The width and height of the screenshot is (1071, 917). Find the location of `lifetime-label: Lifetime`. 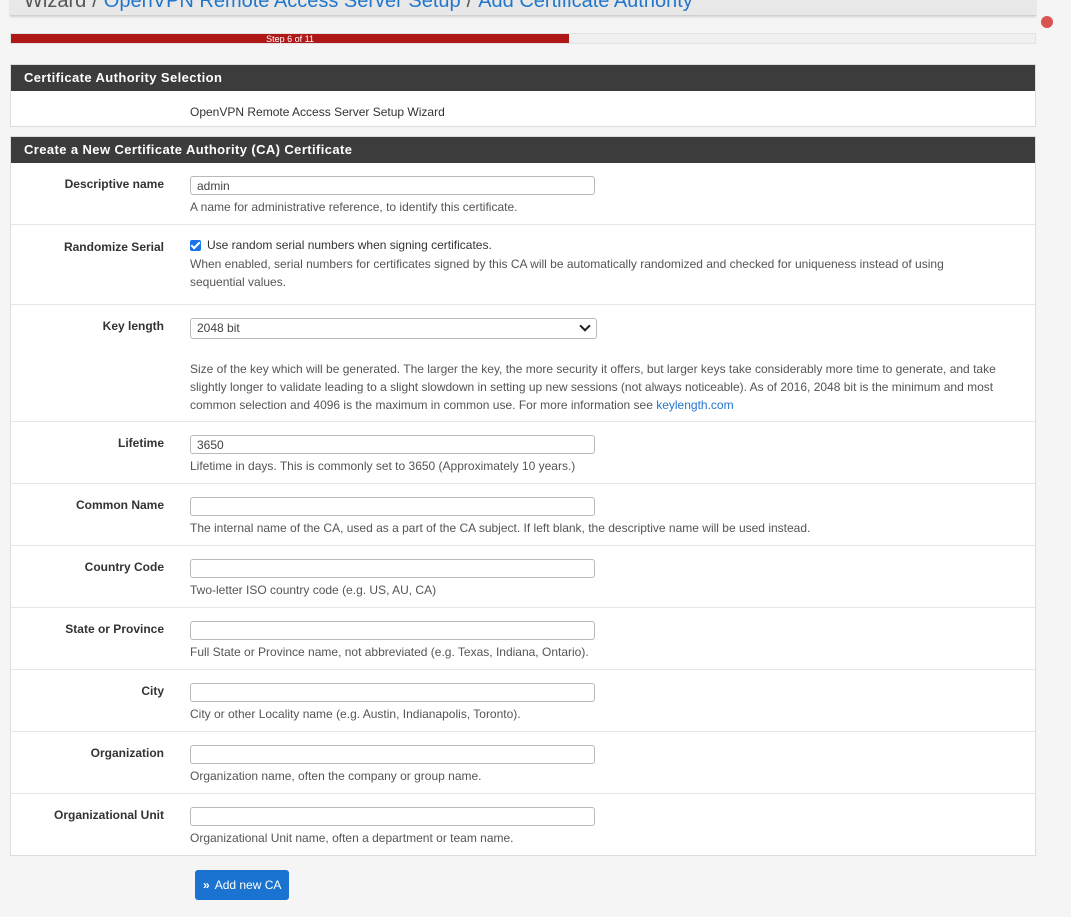

lifetime-label: Lifetime is located at coordinates (140, 443).